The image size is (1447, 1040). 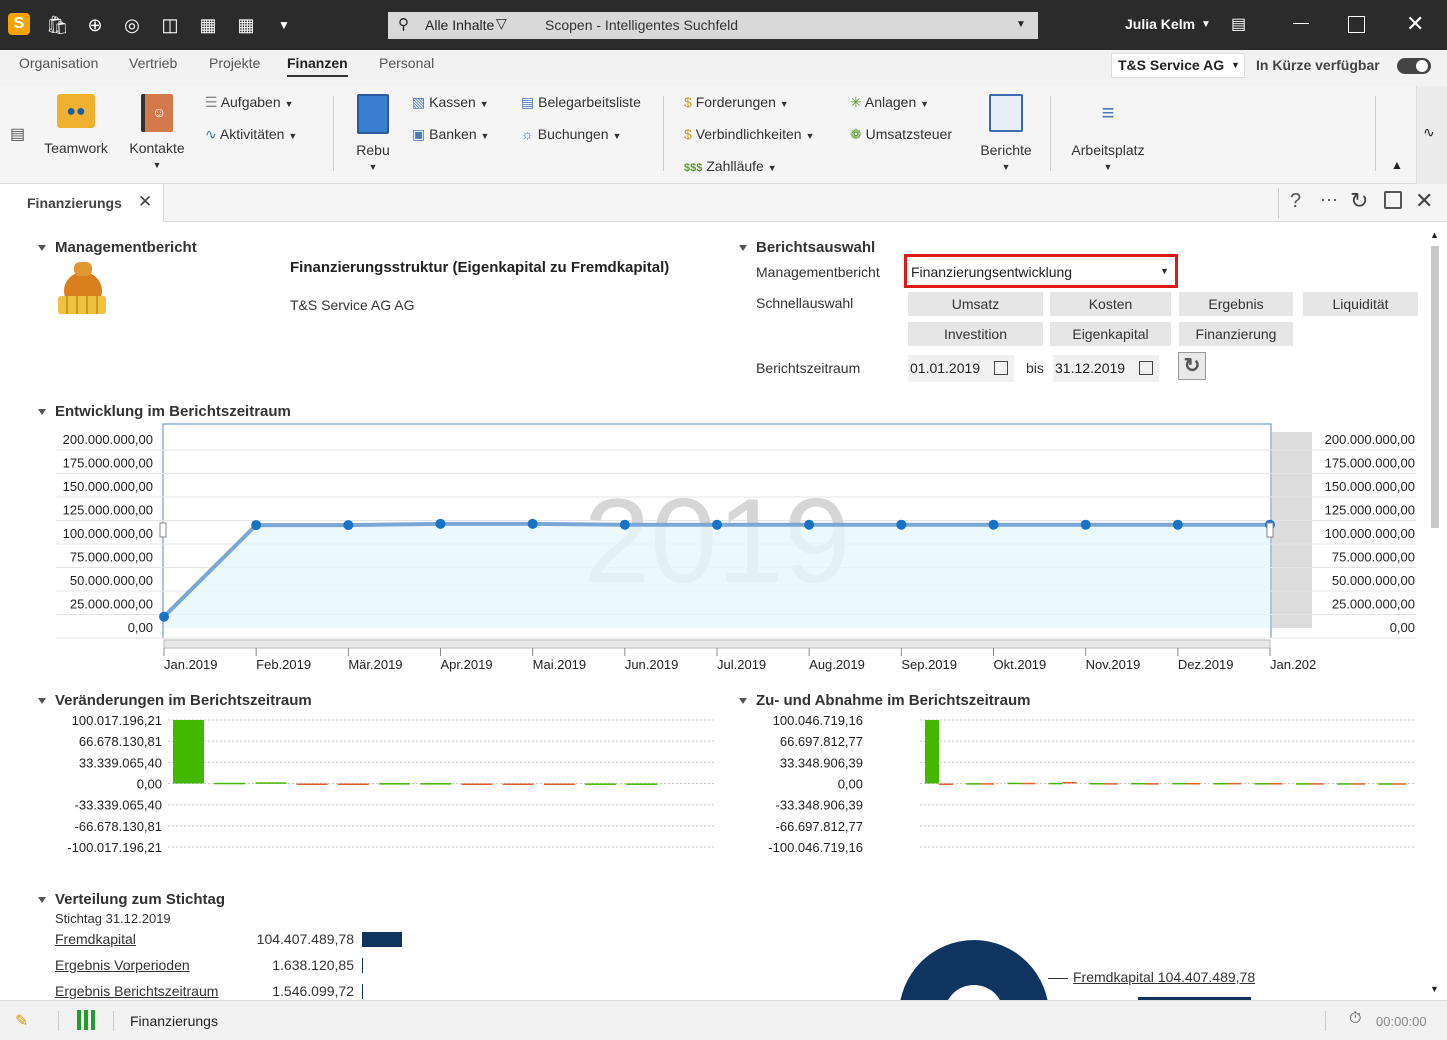 I want to click on doc-tab-finanzierungs: Finanzierungs ✕, so click(x=82, y=203).